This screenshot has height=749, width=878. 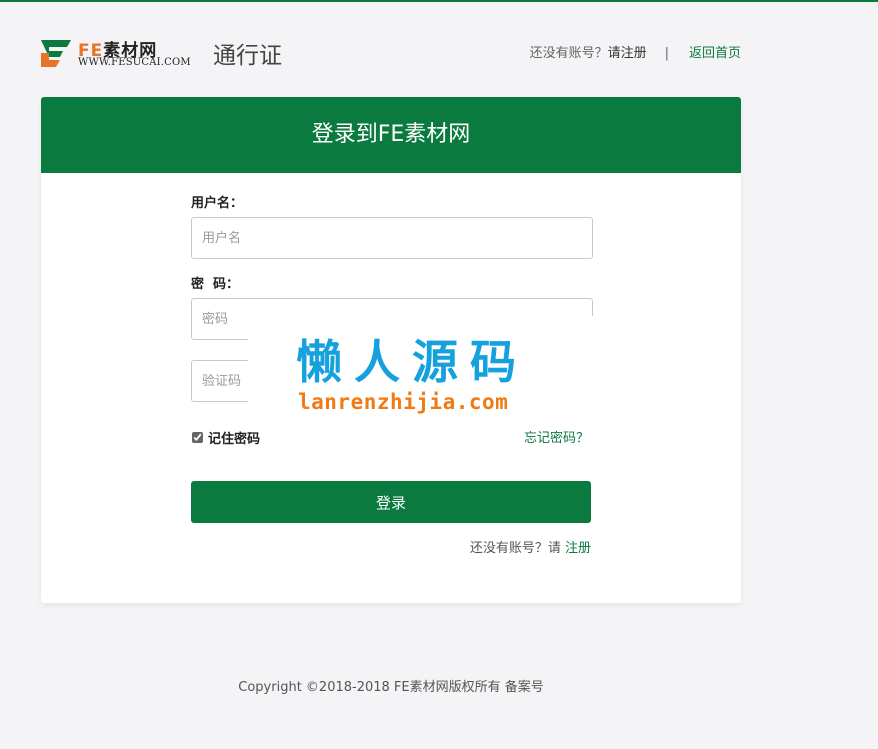 What do you see at coordinates (412, 362) in the screenshot?
I see `watermark-cn: 懒人源码` at bounding box center [412, 362].